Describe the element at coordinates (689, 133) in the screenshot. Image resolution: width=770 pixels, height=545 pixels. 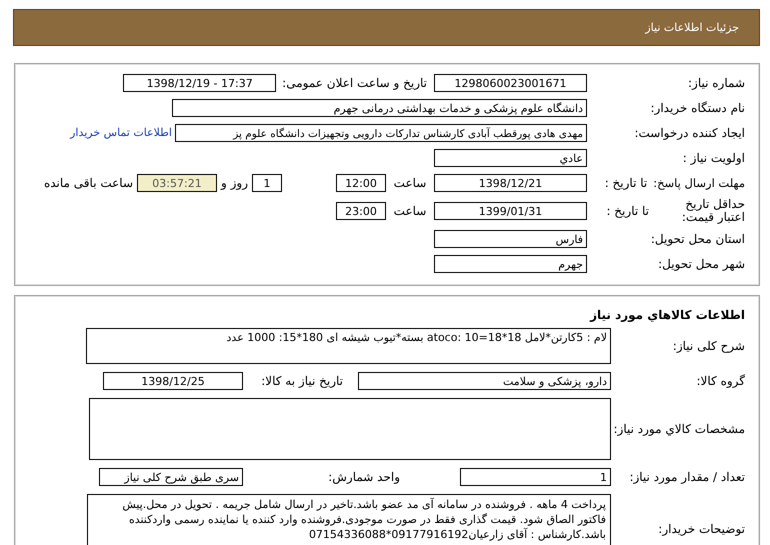
I see `field-label: ایجاد کننده درخواست:` at that location.